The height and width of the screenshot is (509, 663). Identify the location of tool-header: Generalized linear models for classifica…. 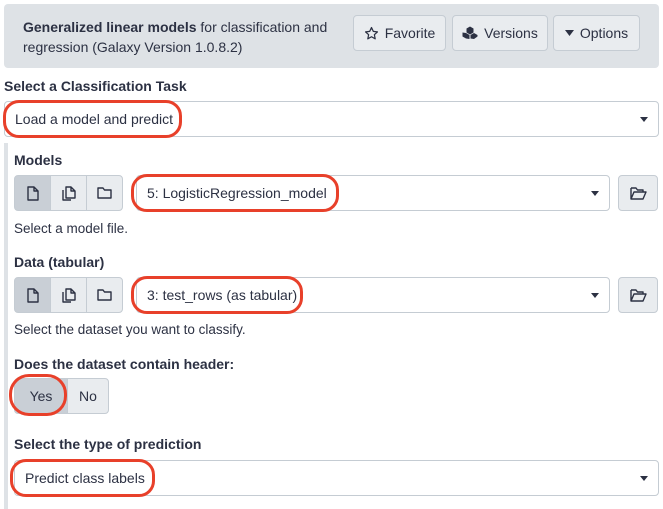
(331, 36).